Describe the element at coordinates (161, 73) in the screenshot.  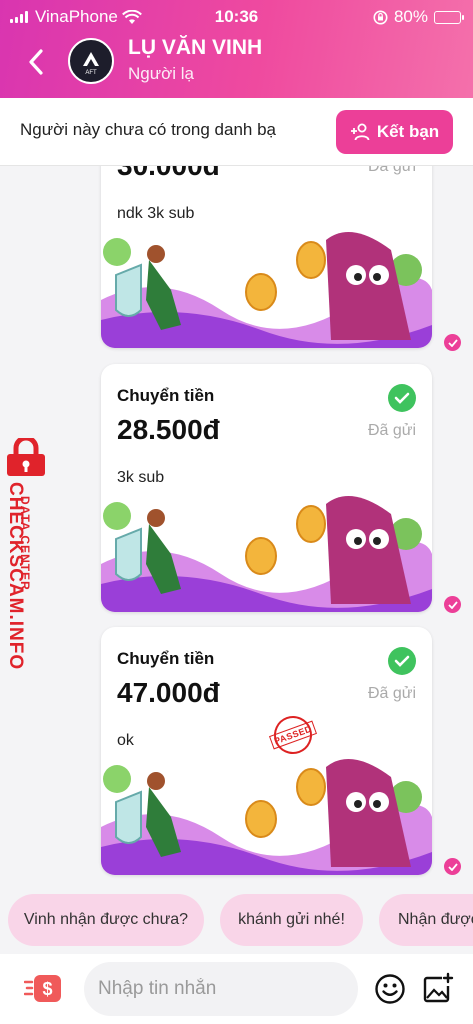
I see `contact-status: Người lạ` at that location.